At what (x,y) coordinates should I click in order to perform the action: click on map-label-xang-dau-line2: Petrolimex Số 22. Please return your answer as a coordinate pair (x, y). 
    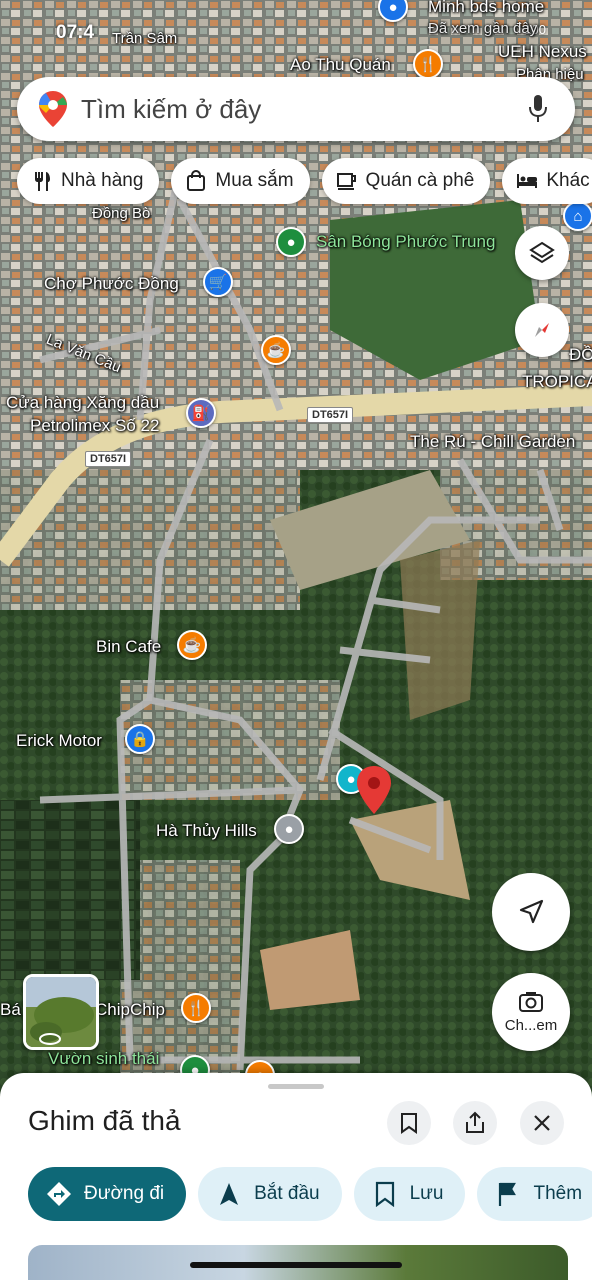
    Looking at the image, I should click on (94, 426).